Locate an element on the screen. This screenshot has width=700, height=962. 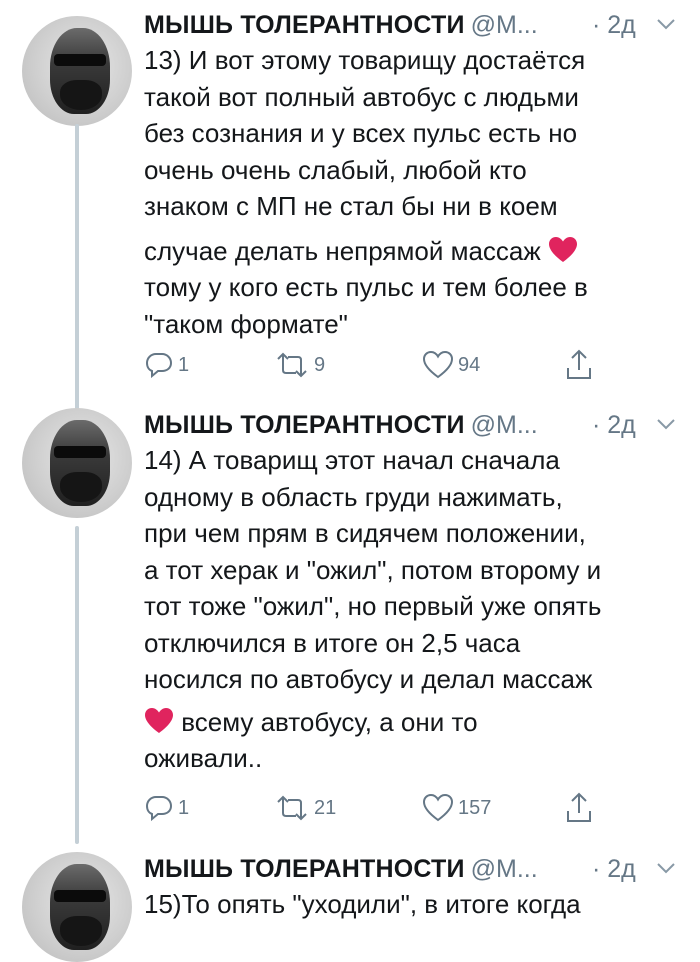
retweet-button: 9 is located at coordinates (299, 365).